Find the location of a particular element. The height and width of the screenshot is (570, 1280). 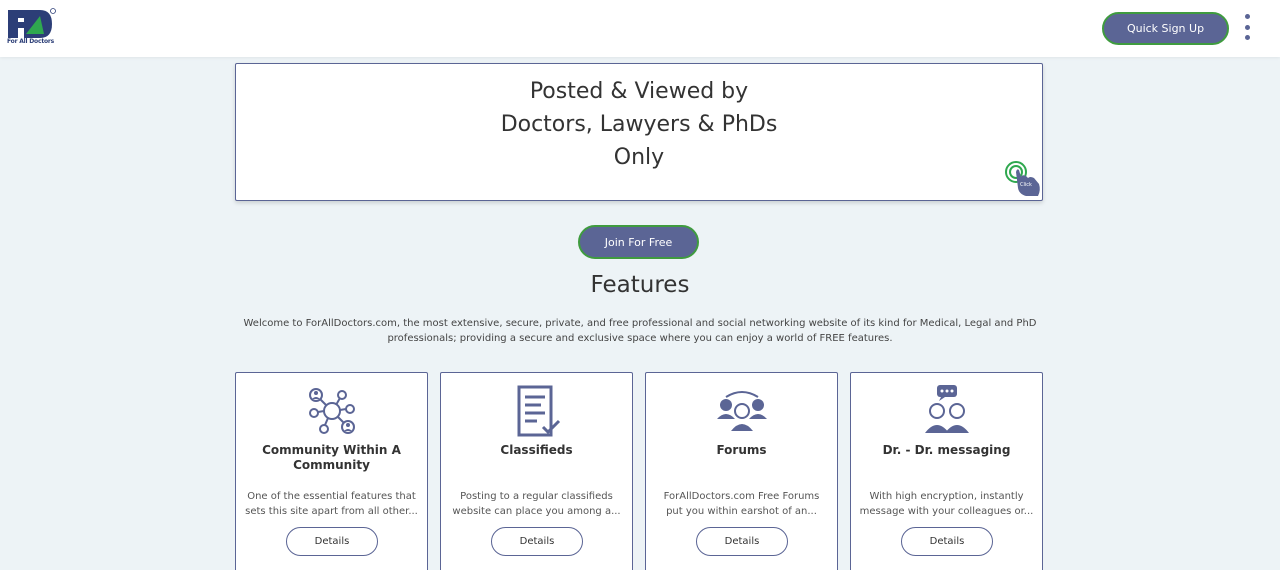

banner-line-3: Only is located at coordinates (639, 157).